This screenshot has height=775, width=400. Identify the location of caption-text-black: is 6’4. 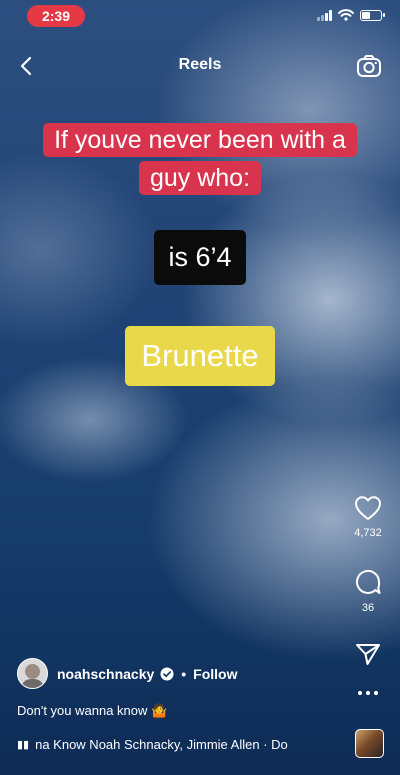
(200, 257).